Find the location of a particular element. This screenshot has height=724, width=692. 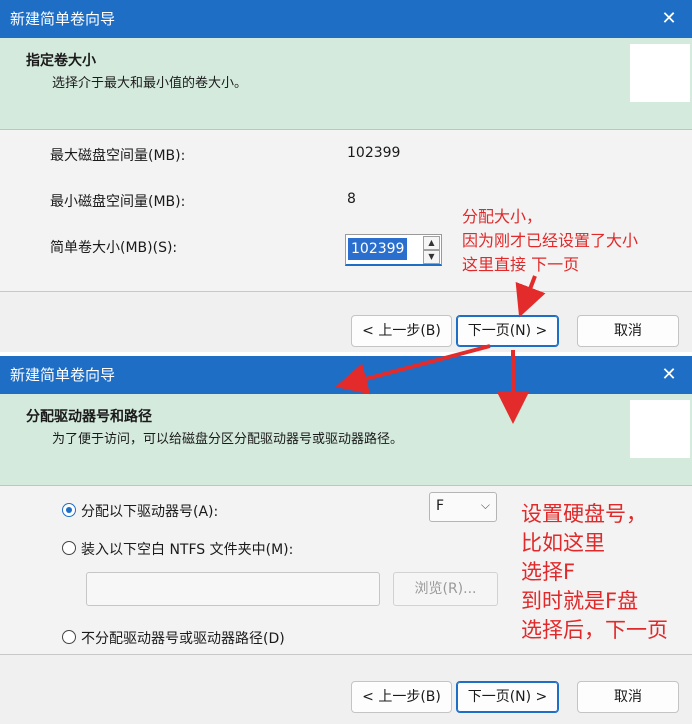

no-letter-radio is located at coordinates (69, 637).